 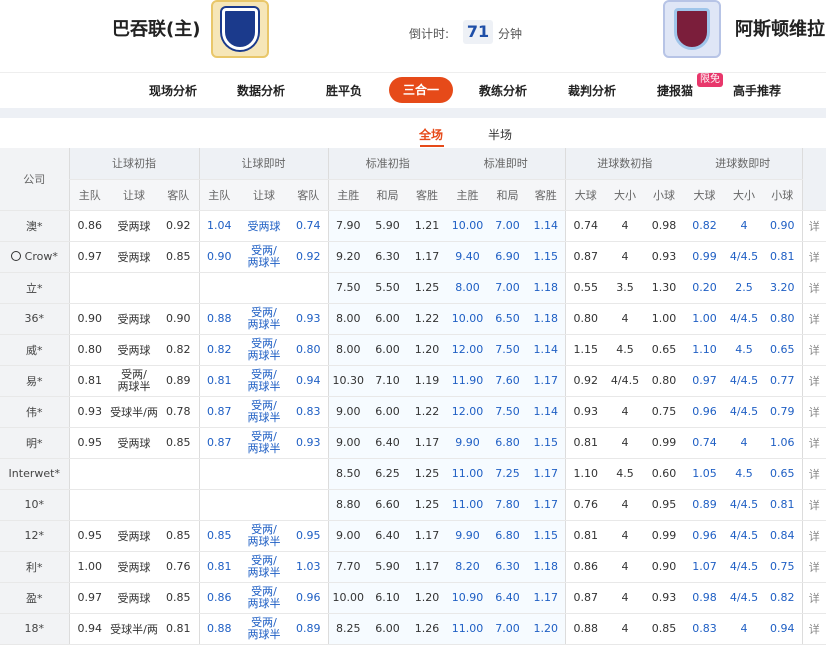 I want to click on goal-line: 4, so click(x=625, y=443).